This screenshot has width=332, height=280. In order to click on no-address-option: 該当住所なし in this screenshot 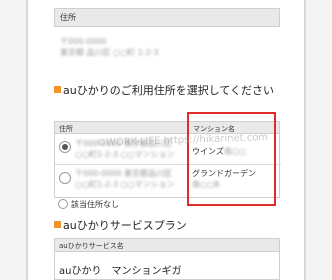, I will do `click(88, 204)`.